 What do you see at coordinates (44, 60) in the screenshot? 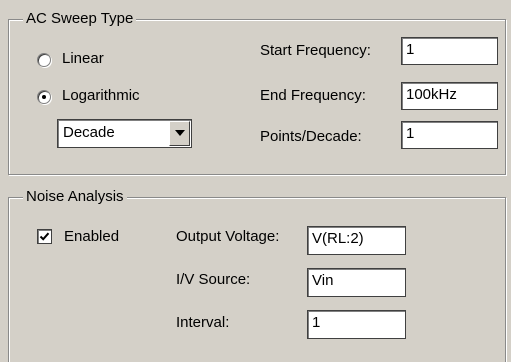
I see `linear-radio` at bounding box center [44, 60].